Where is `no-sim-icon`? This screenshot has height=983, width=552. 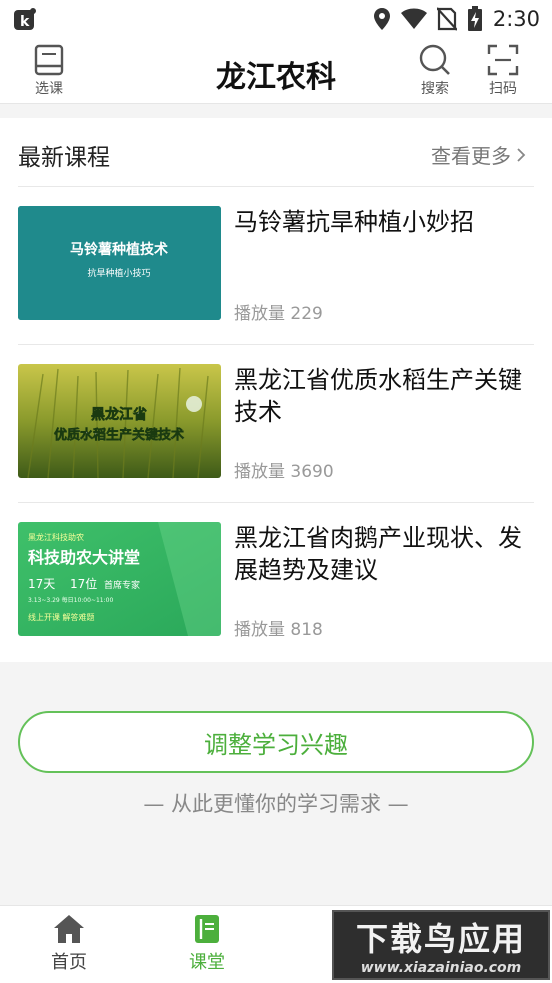 no-sim-icon is located at coordinates (446, 19).